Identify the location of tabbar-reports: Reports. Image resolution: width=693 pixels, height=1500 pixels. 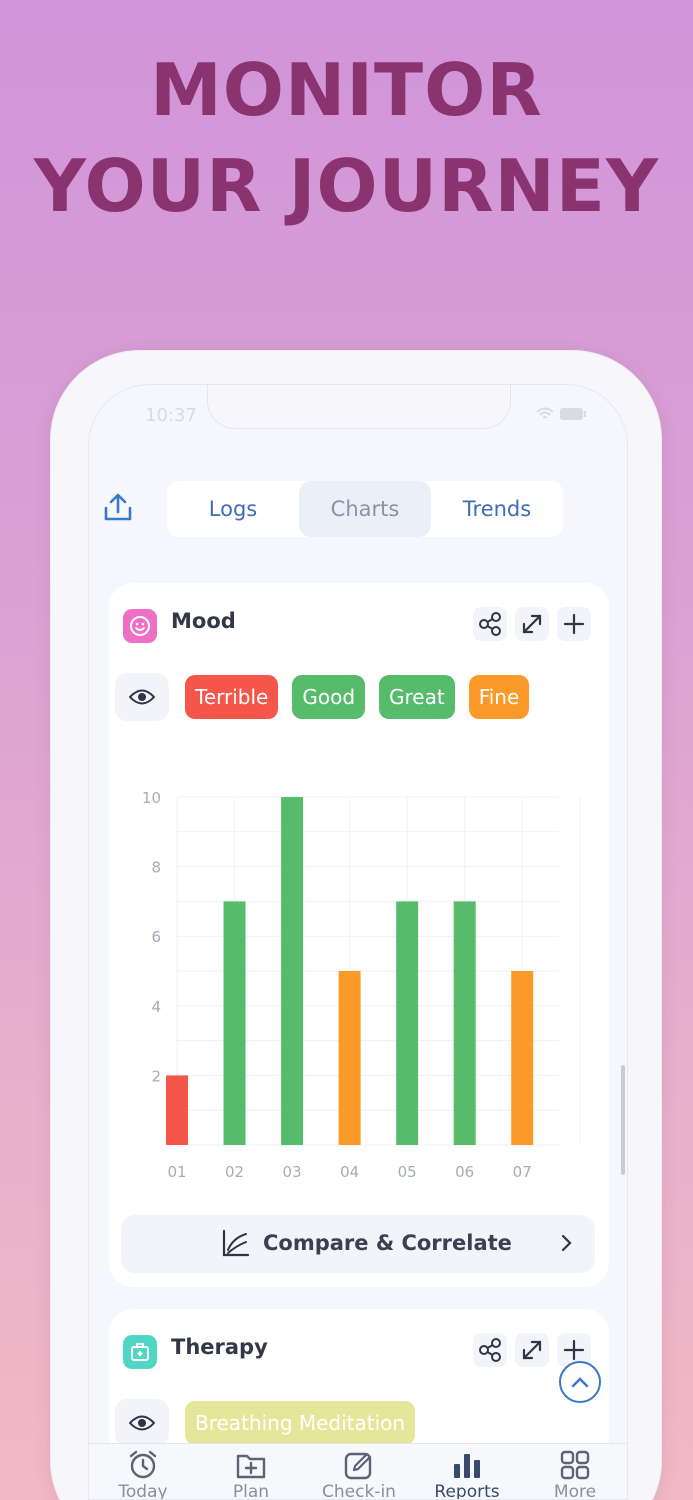
(467, 1472).